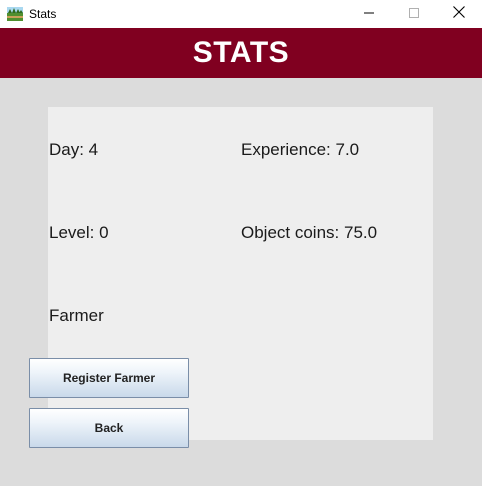 This screenshot has width=482, height=486. I want to click on register-farmer-button: Register Farmer, so click(109, 378).